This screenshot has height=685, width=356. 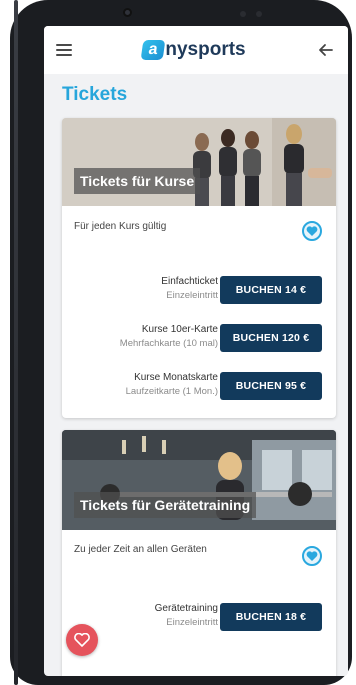 What do you see at coordinates (189, 289) in the screenshot?
I see `ticket-text: Einfachticket Einzeleintritt` at bounding box center [189, 289].